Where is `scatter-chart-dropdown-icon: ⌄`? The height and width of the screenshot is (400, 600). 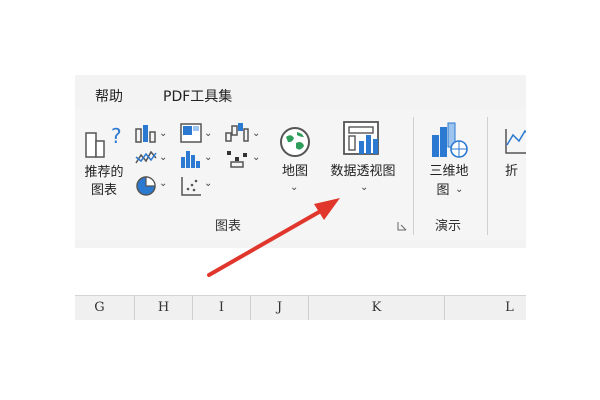 scatter-chart-dropdown-icon: ⌄ is located at coordinates (208, 183).